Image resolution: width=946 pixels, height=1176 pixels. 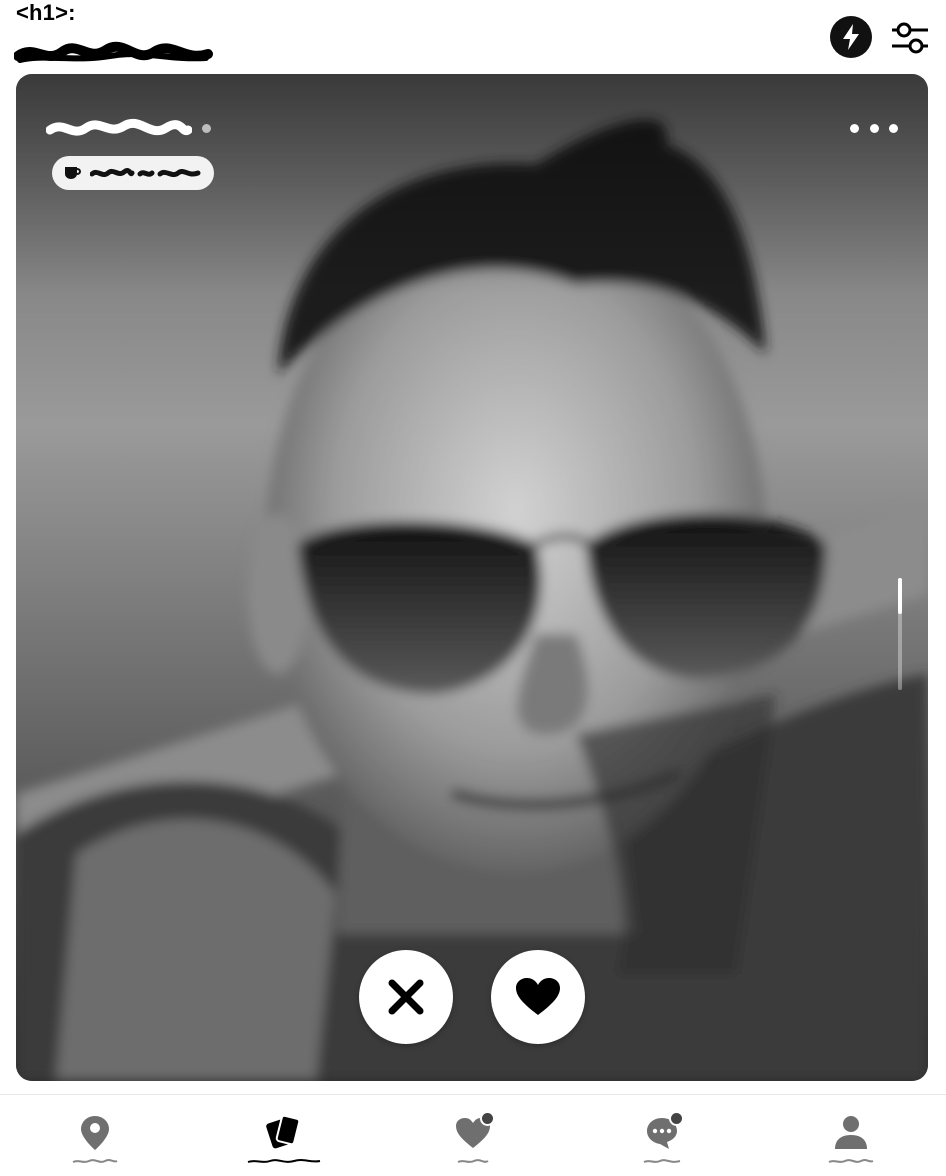 I want to click on nav-item-likes, so click(x=472, y=1135).